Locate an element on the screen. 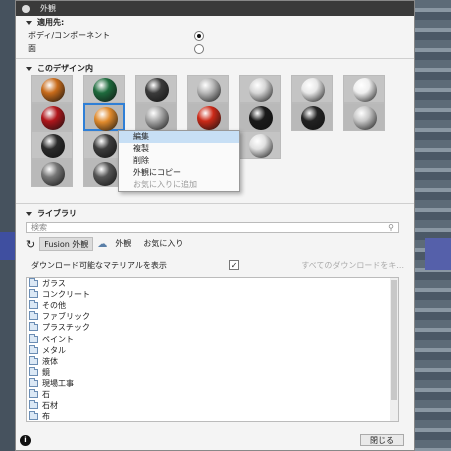 The height and width of the screenshot is (451, 451). show-downloadable-label: ダウンロード可能なマテリアルを表示 is located at coordinates (99, 265).